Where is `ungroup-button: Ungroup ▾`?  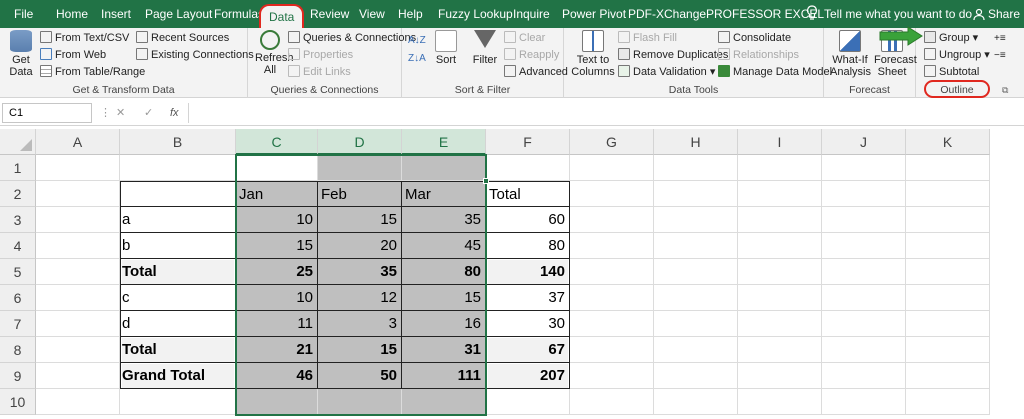
ungroup-button: Ungroup ▾ is located at coordinates (957, 55).